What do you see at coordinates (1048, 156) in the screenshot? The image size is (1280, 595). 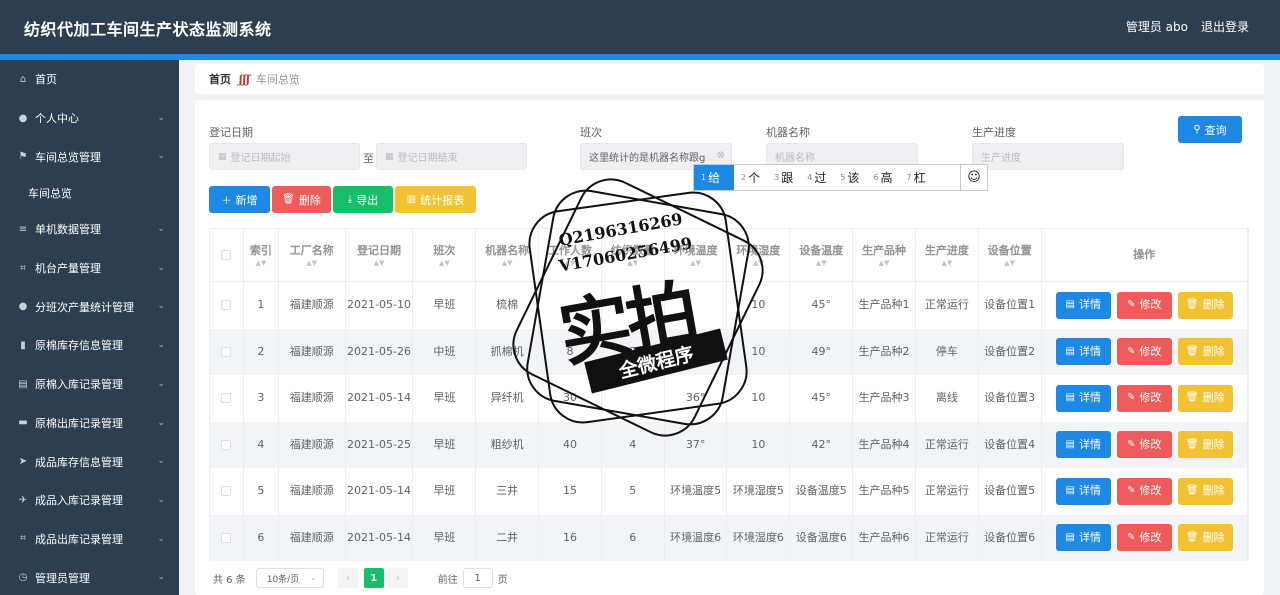 I see `progress-input: 生产进度` at bounding box center [1048, 156].